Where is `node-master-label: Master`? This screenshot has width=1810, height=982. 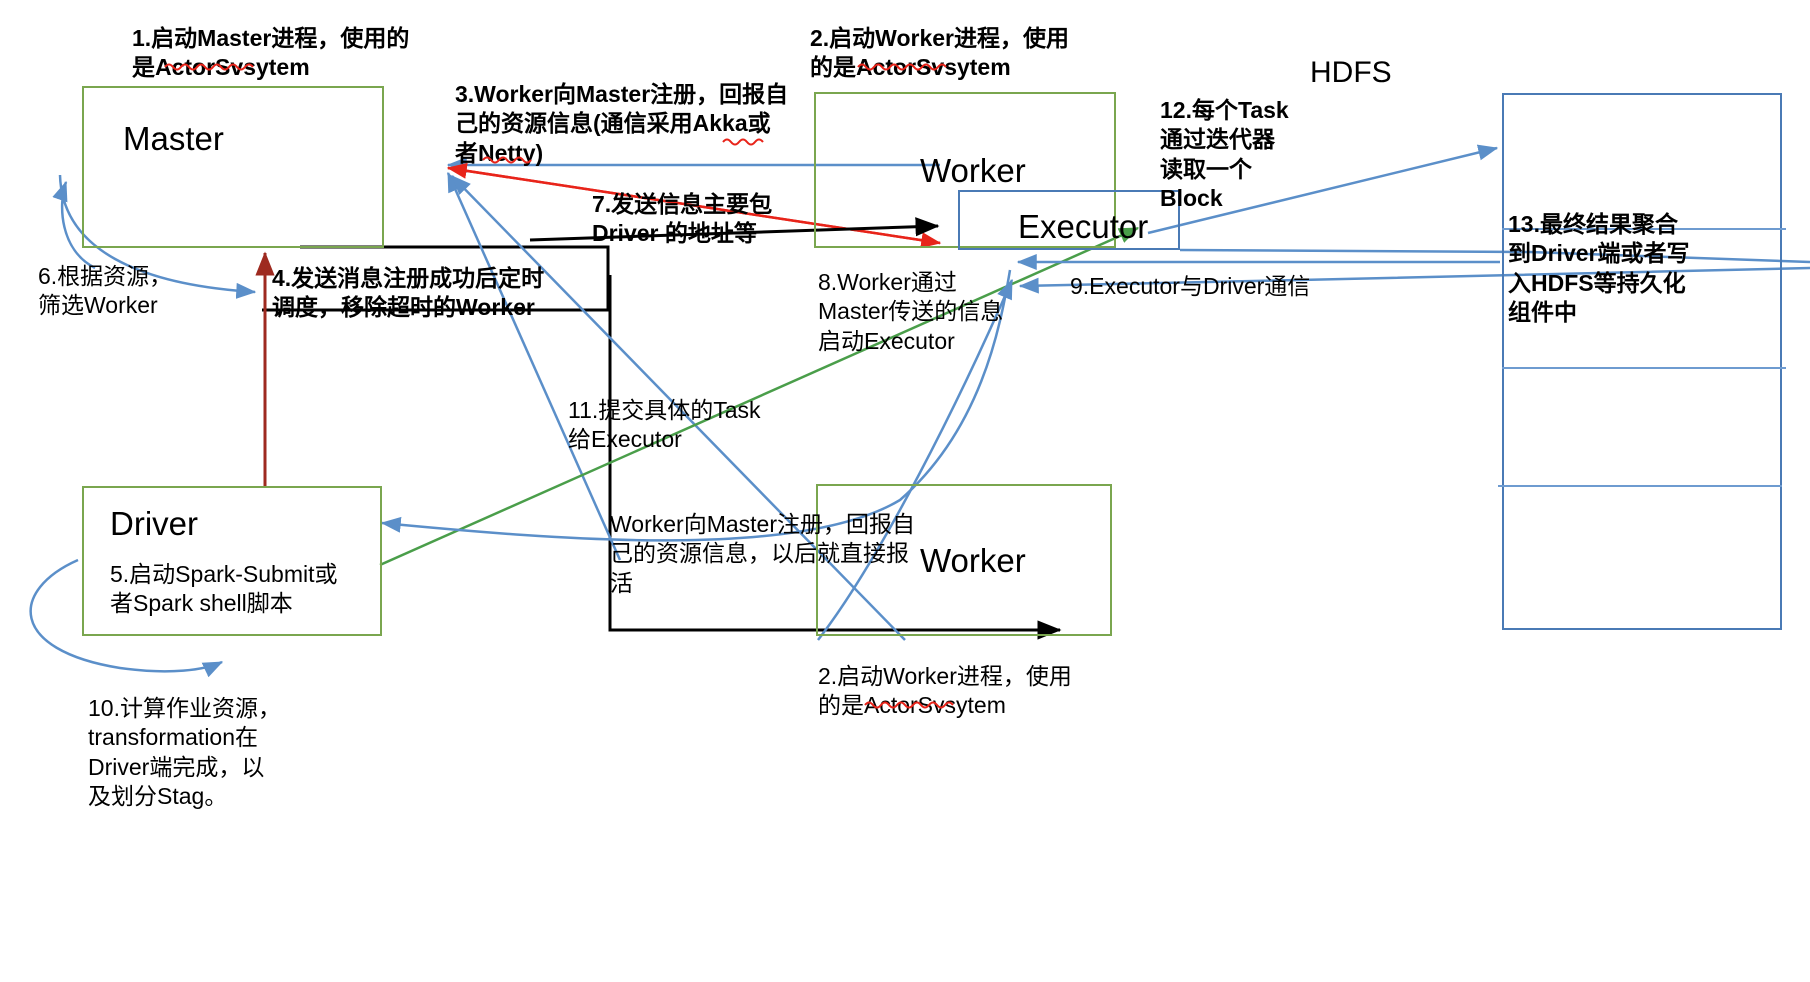 node-master-label: Master is located at coordinates (173, 138).